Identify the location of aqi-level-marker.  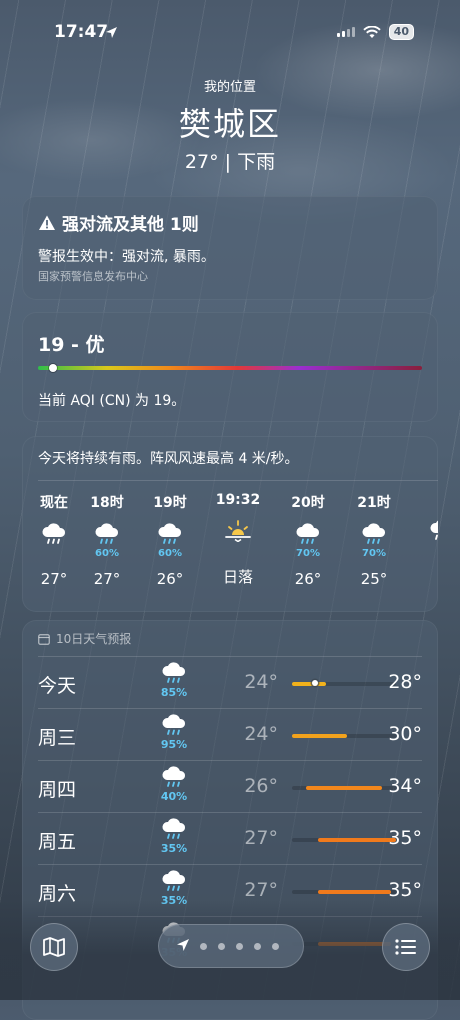
(53, 368).